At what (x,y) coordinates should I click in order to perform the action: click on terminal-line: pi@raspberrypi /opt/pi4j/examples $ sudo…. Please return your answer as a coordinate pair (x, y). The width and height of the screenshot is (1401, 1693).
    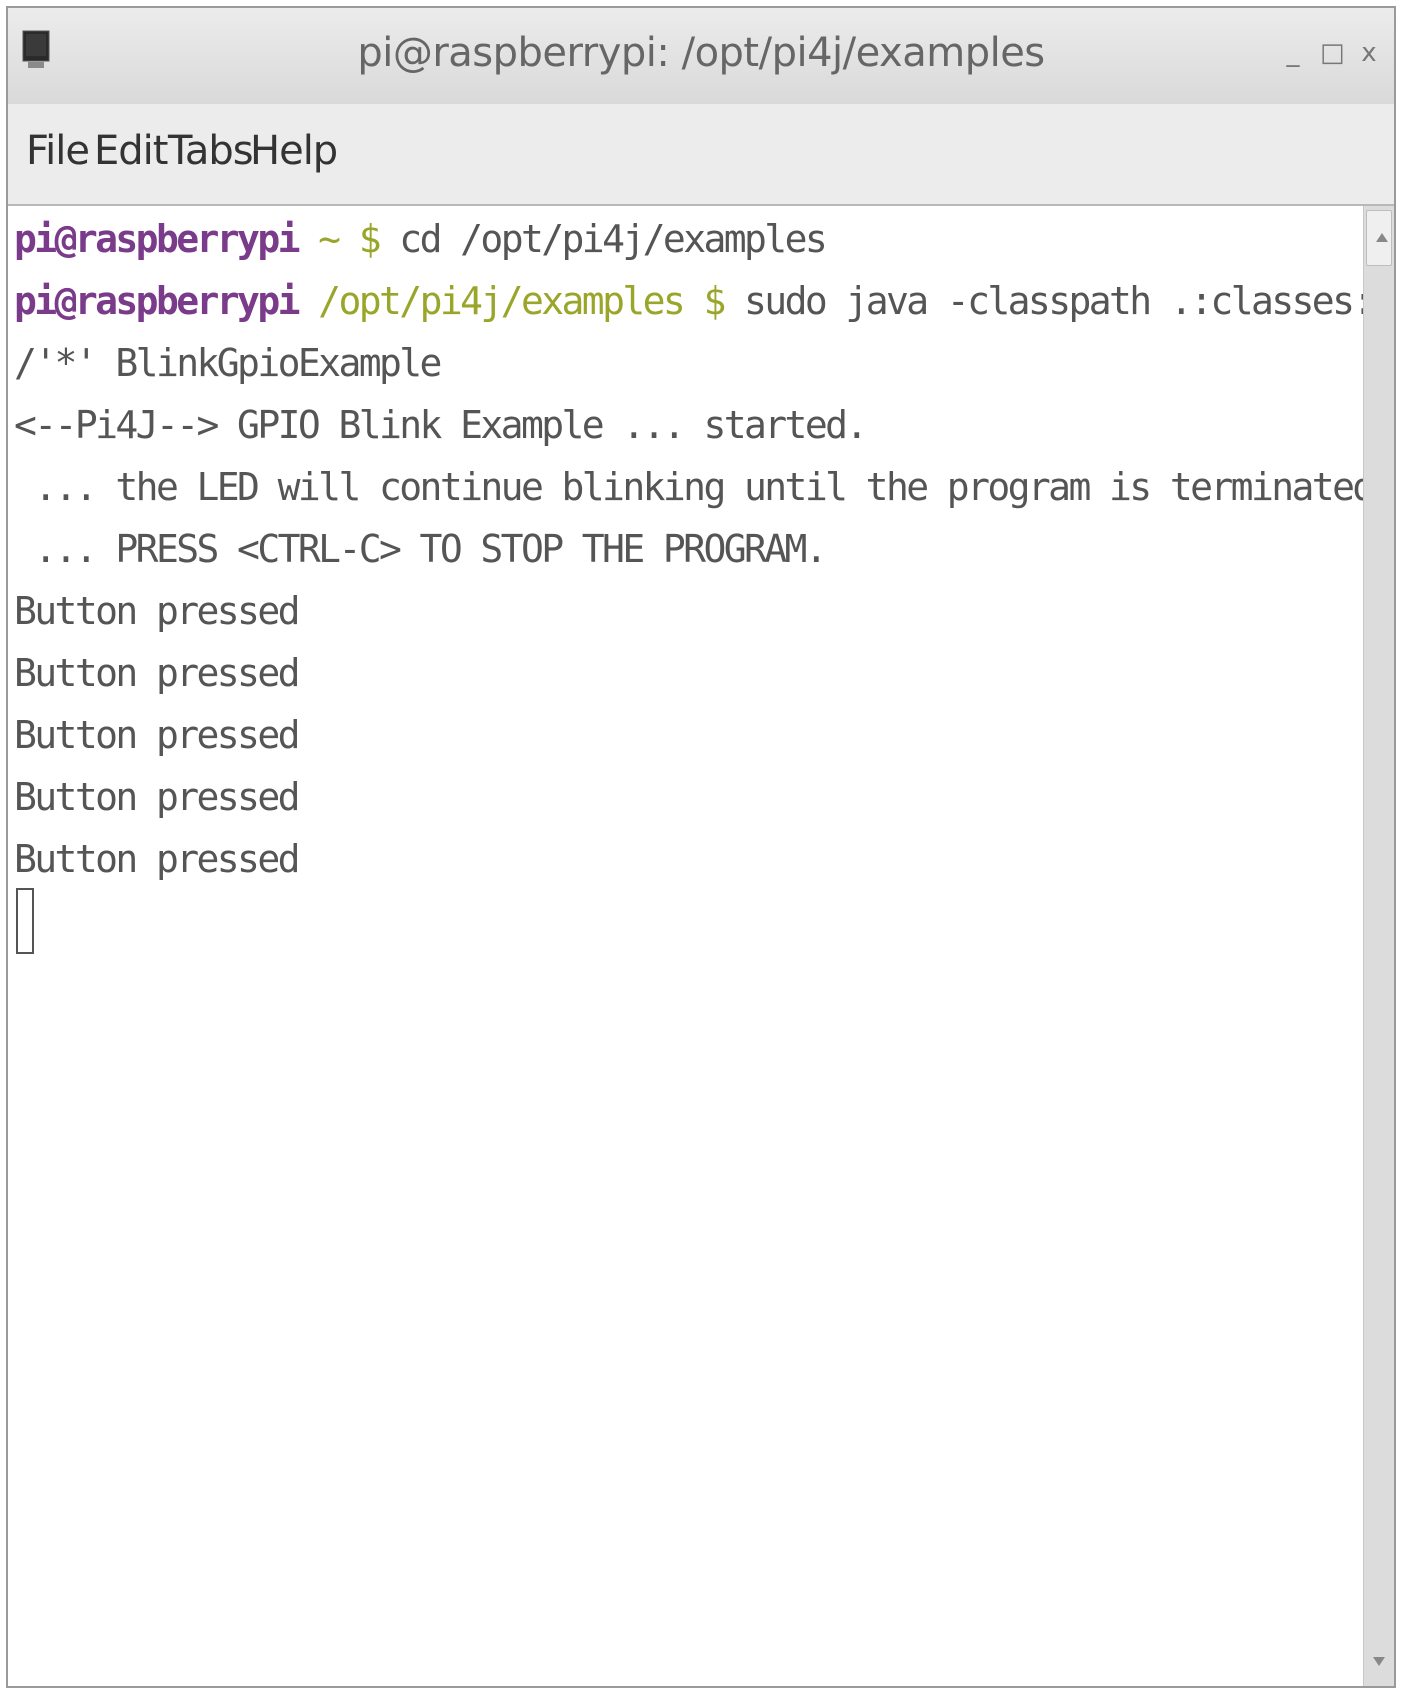
    Looking at the image, I should click on (689, 301).